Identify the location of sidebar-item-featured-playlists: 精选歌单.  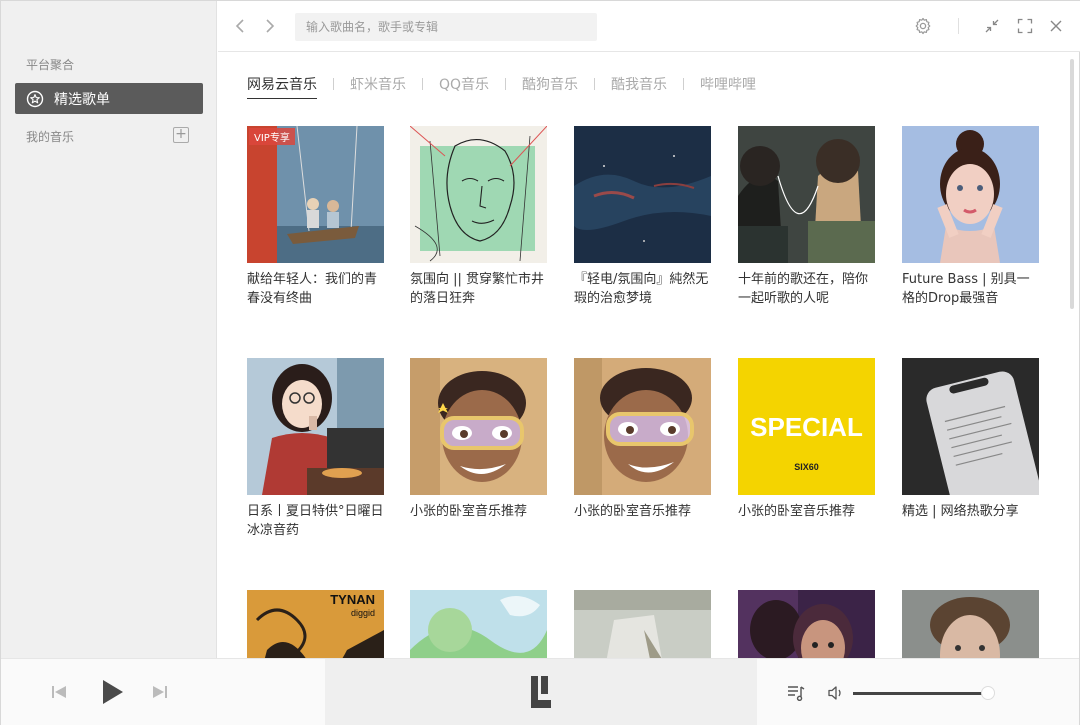
(109, 98).